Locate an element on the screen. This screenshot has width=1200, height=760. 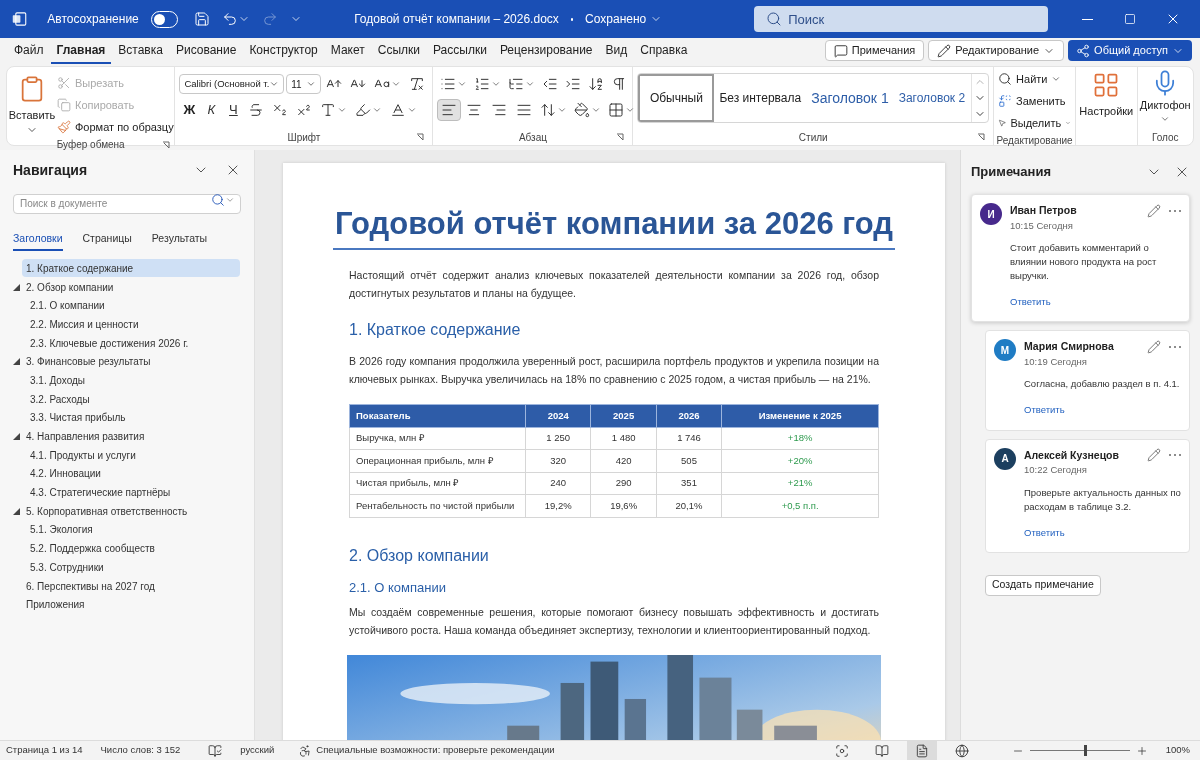
ribbon-tab: Вставка is located at coordinates (140, 51).